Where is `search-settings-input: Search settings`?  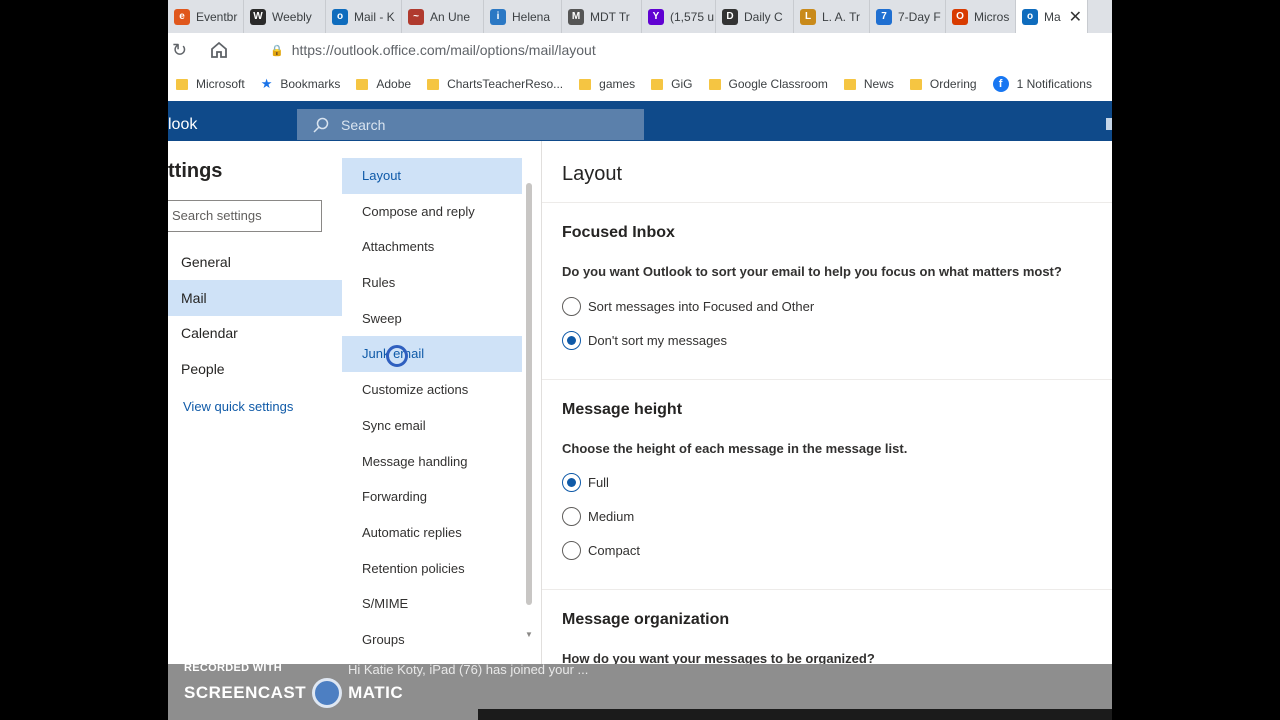
search-settings-input: Search settings is located at coordinates (245, 216).